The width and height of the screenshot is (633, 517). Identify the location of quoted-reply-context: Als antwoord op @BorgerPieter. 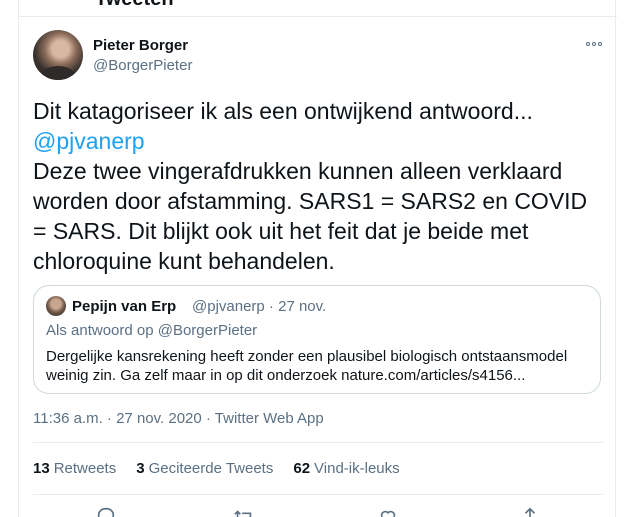
(152, 330).